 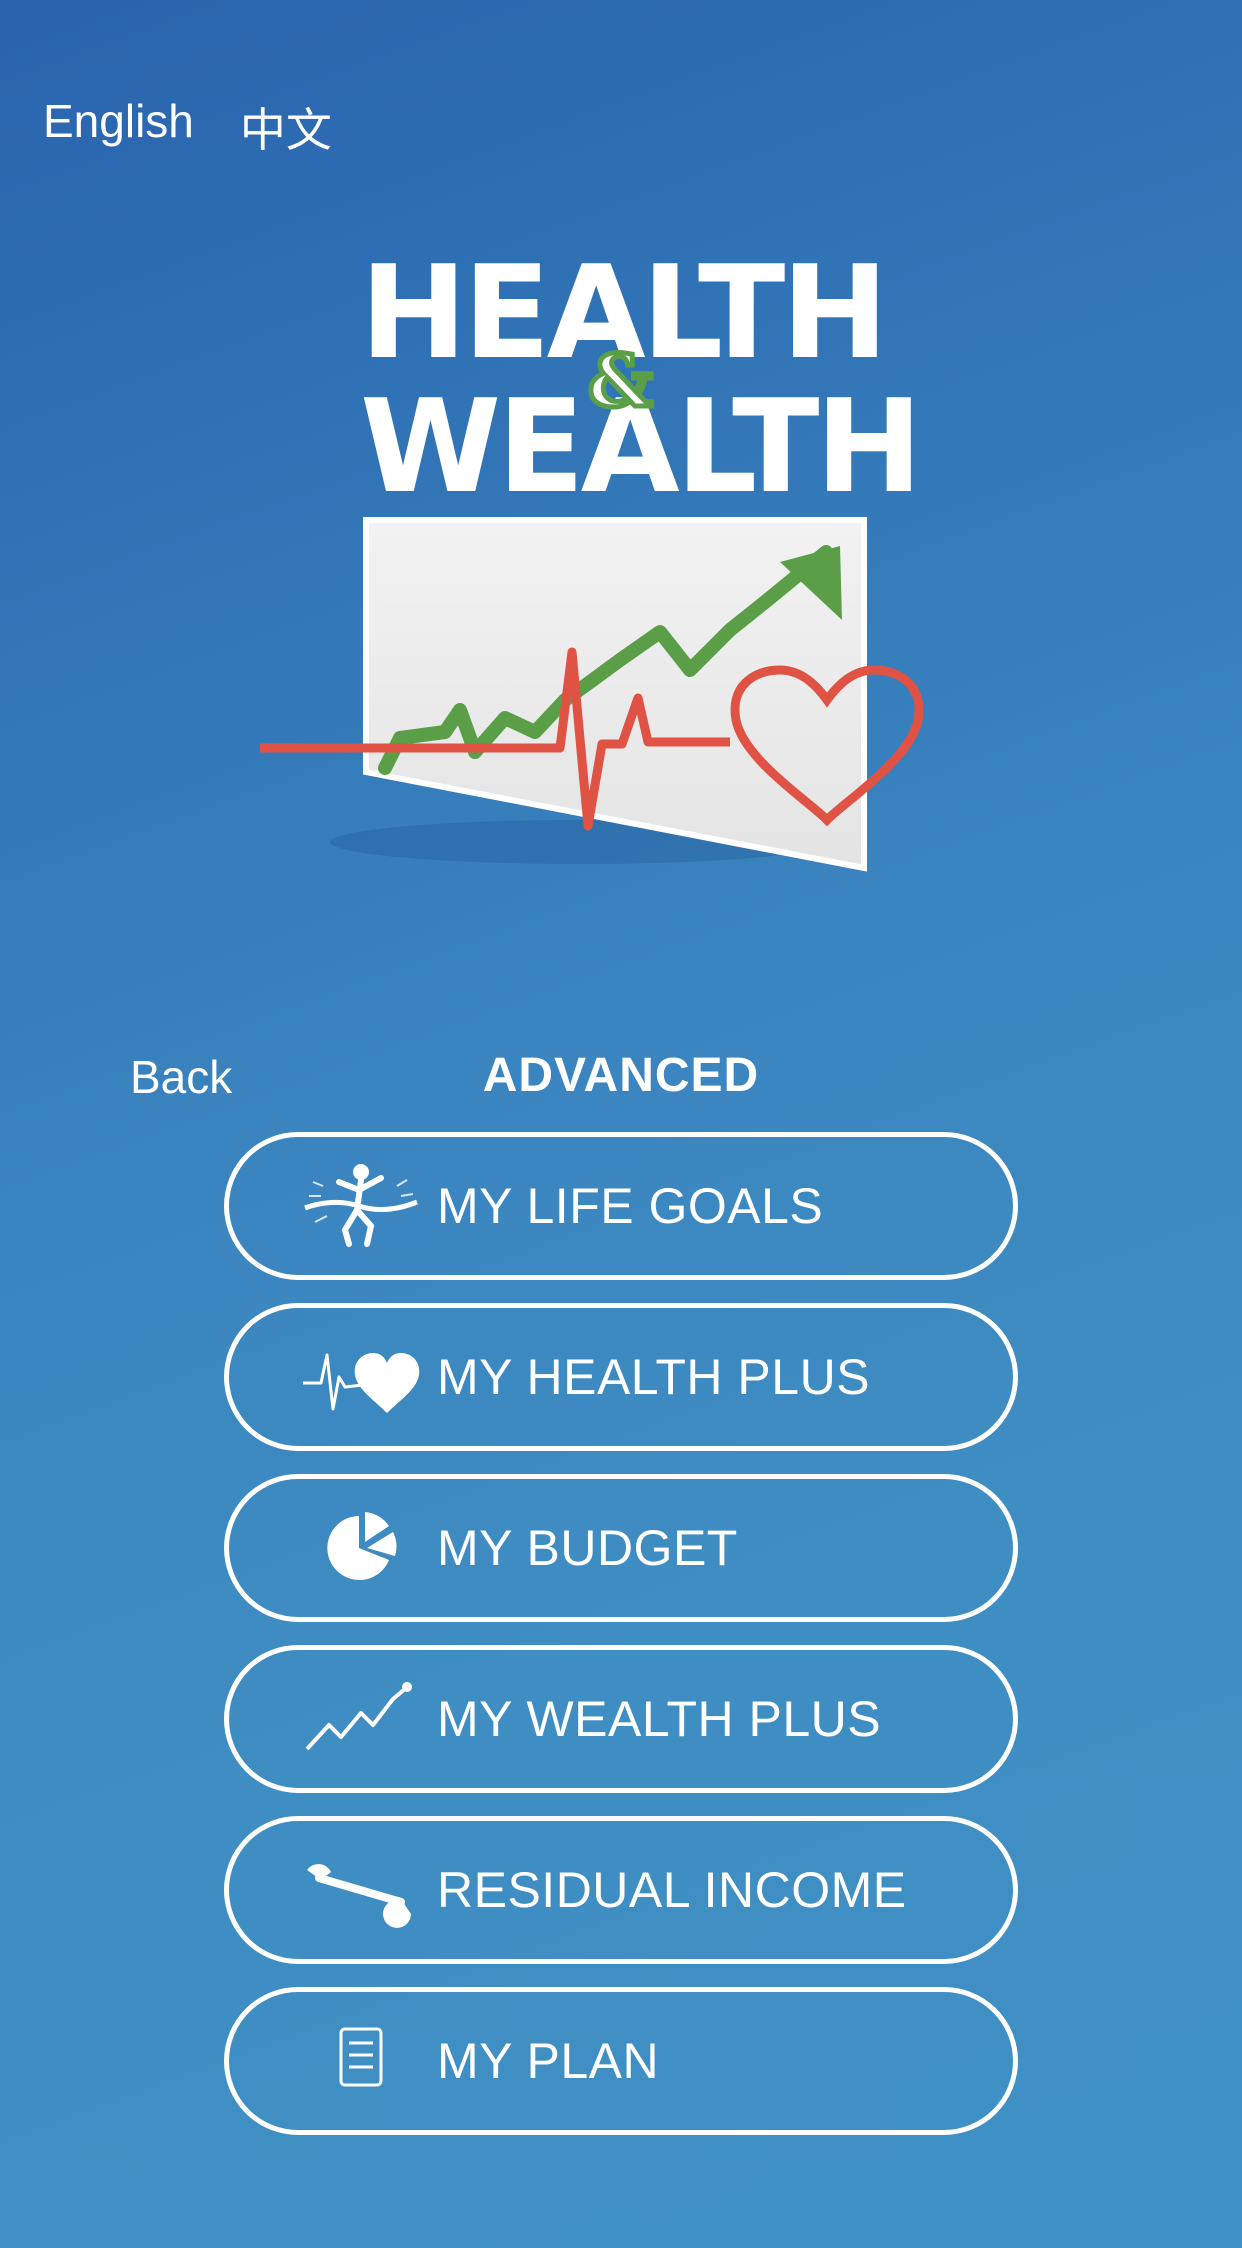 I want to click on logo-chart-heartbeat-icon, so click(x=592, y=694).